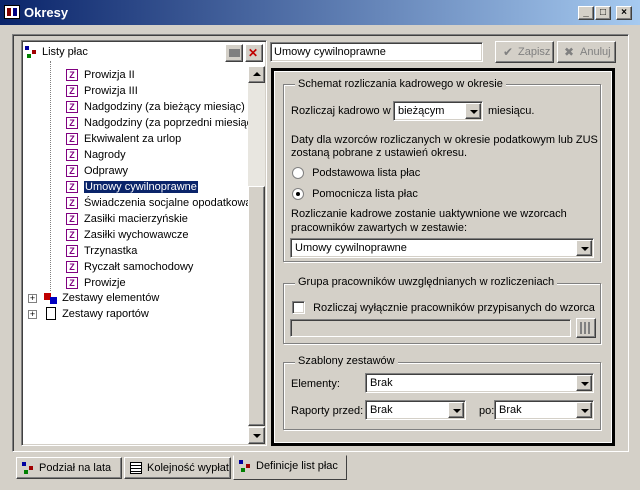 This screenshot has width=640, height=490. I want to click on reports-after-dropdown-button, so click(584, 410).